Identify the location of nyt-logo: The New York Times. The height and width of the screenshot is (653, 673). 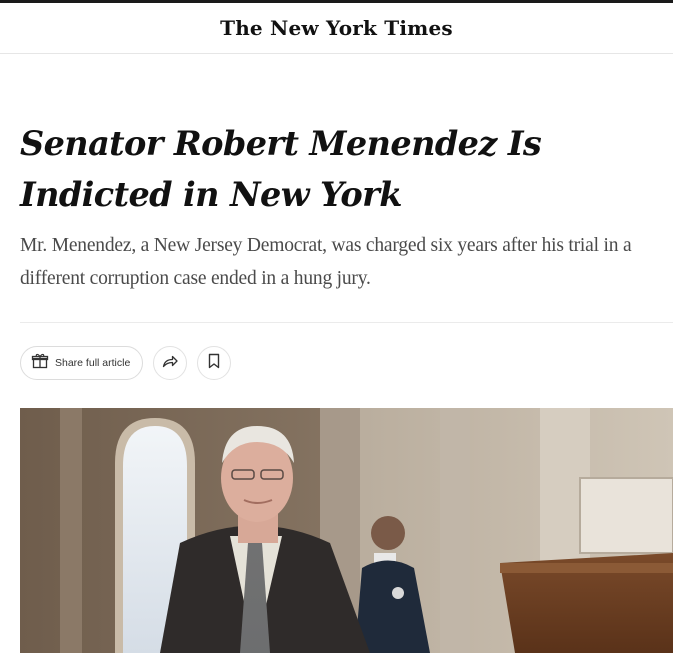
(336, 28).